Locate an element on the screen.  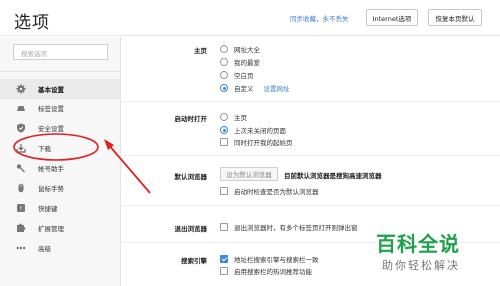
sidebar-item-label: 安全设置 is located at coordinates (51, 129).